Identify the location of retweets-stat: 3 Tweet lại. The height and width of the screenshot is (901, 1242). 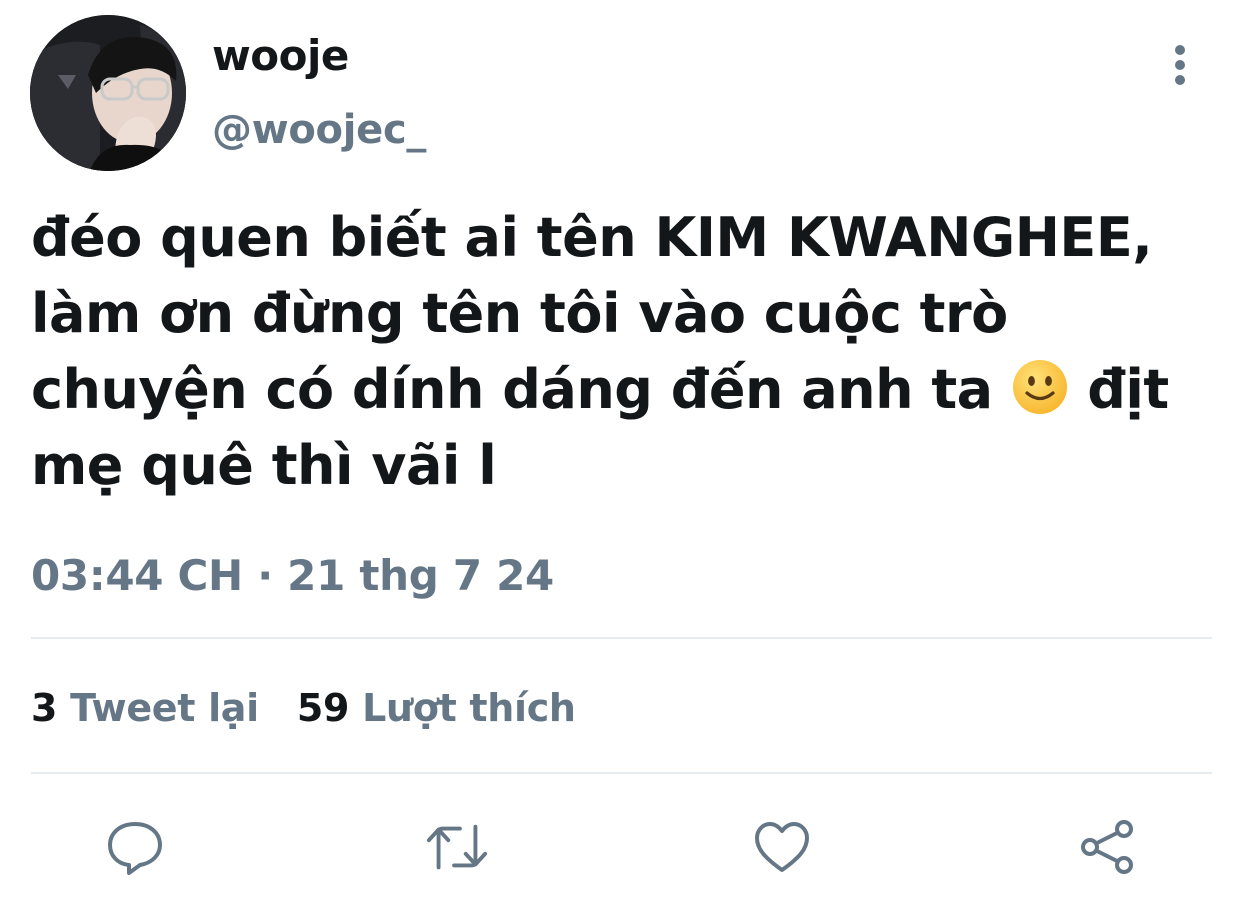
(145, 708).